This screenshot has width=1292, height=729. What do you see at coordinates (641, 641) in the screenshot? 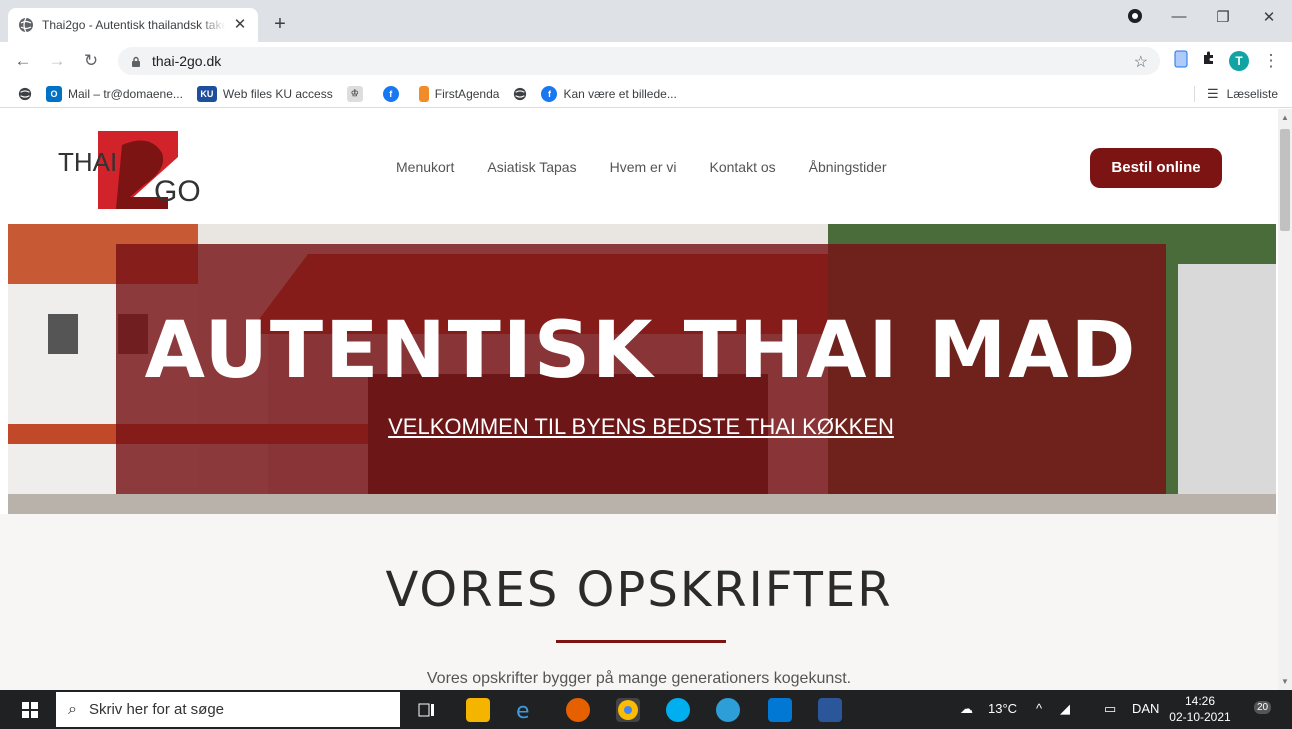
I see `title-divider` at bounding box center [641, 641].